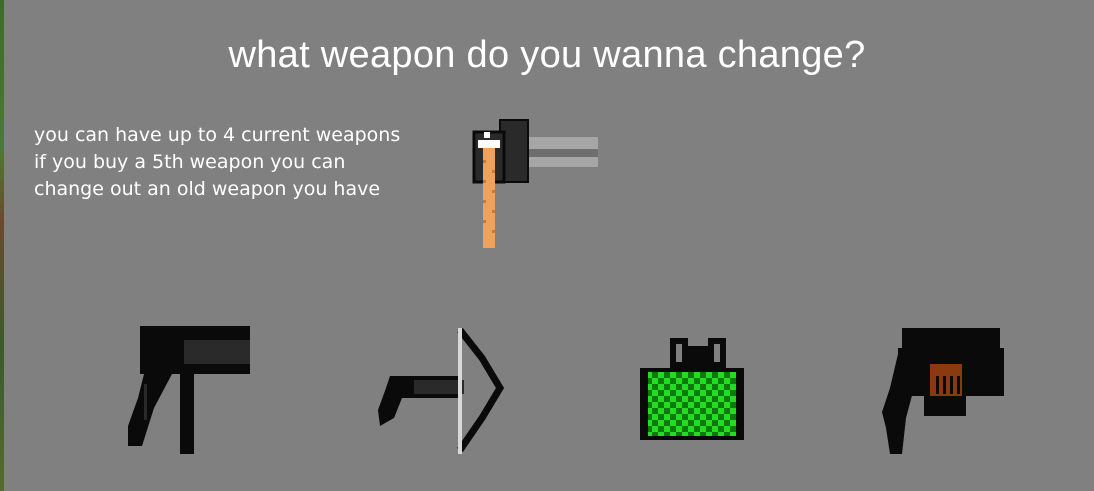  I want to click on info-line: change out an old weapon you have, so click(207, 189).